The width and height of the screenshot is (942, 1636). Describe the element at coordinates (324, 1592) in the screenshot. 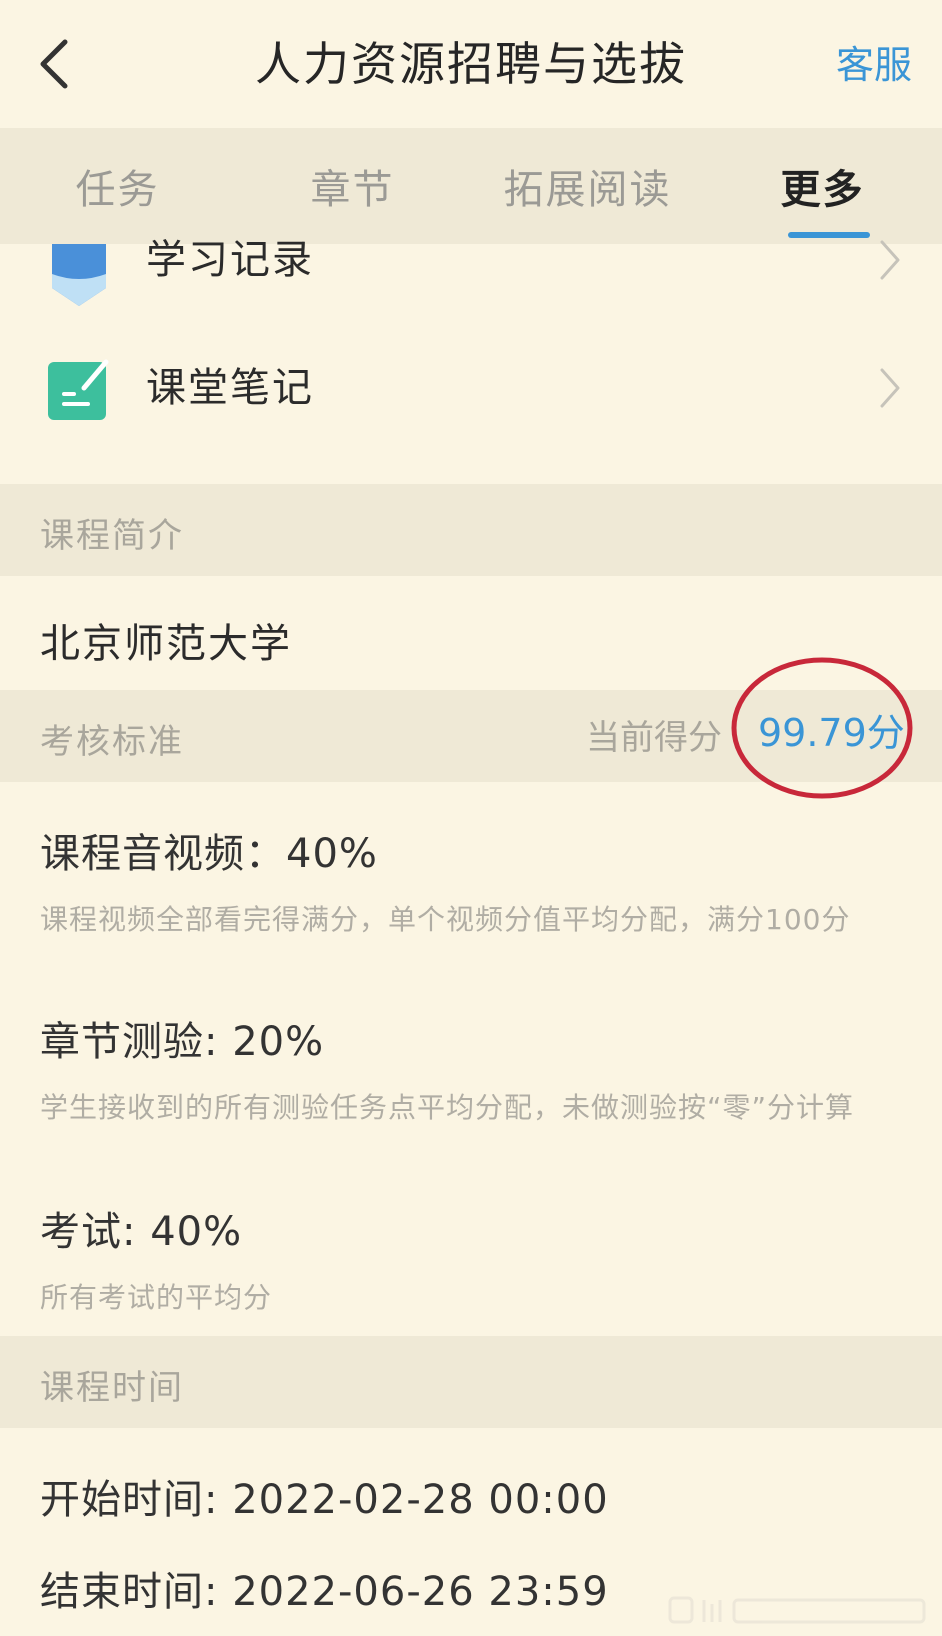

I see `end-time: 结束时间: 2022-06-26 23:59` at that location.